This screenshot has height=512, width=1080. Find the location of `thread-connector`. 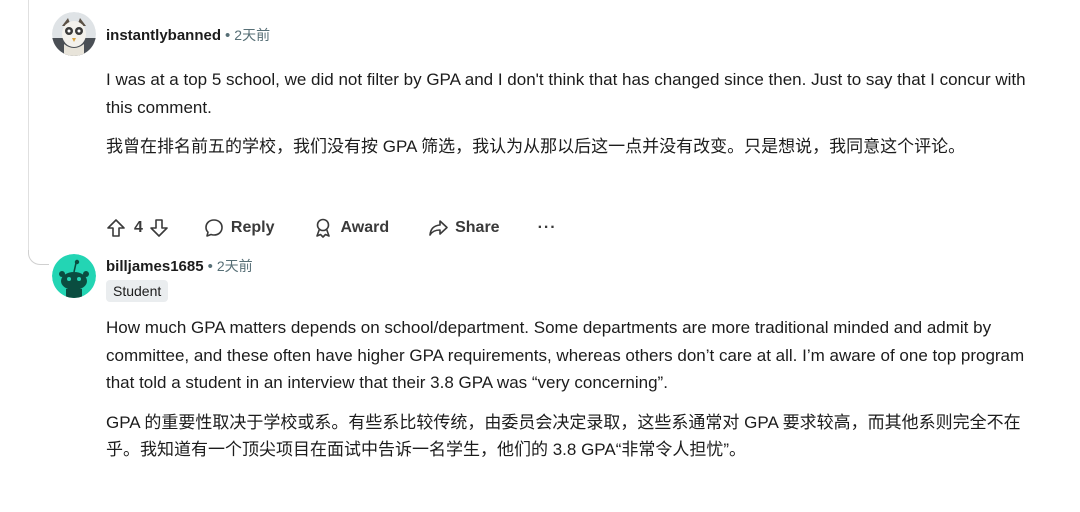

thread-connector is located at coordinates (38, 257).